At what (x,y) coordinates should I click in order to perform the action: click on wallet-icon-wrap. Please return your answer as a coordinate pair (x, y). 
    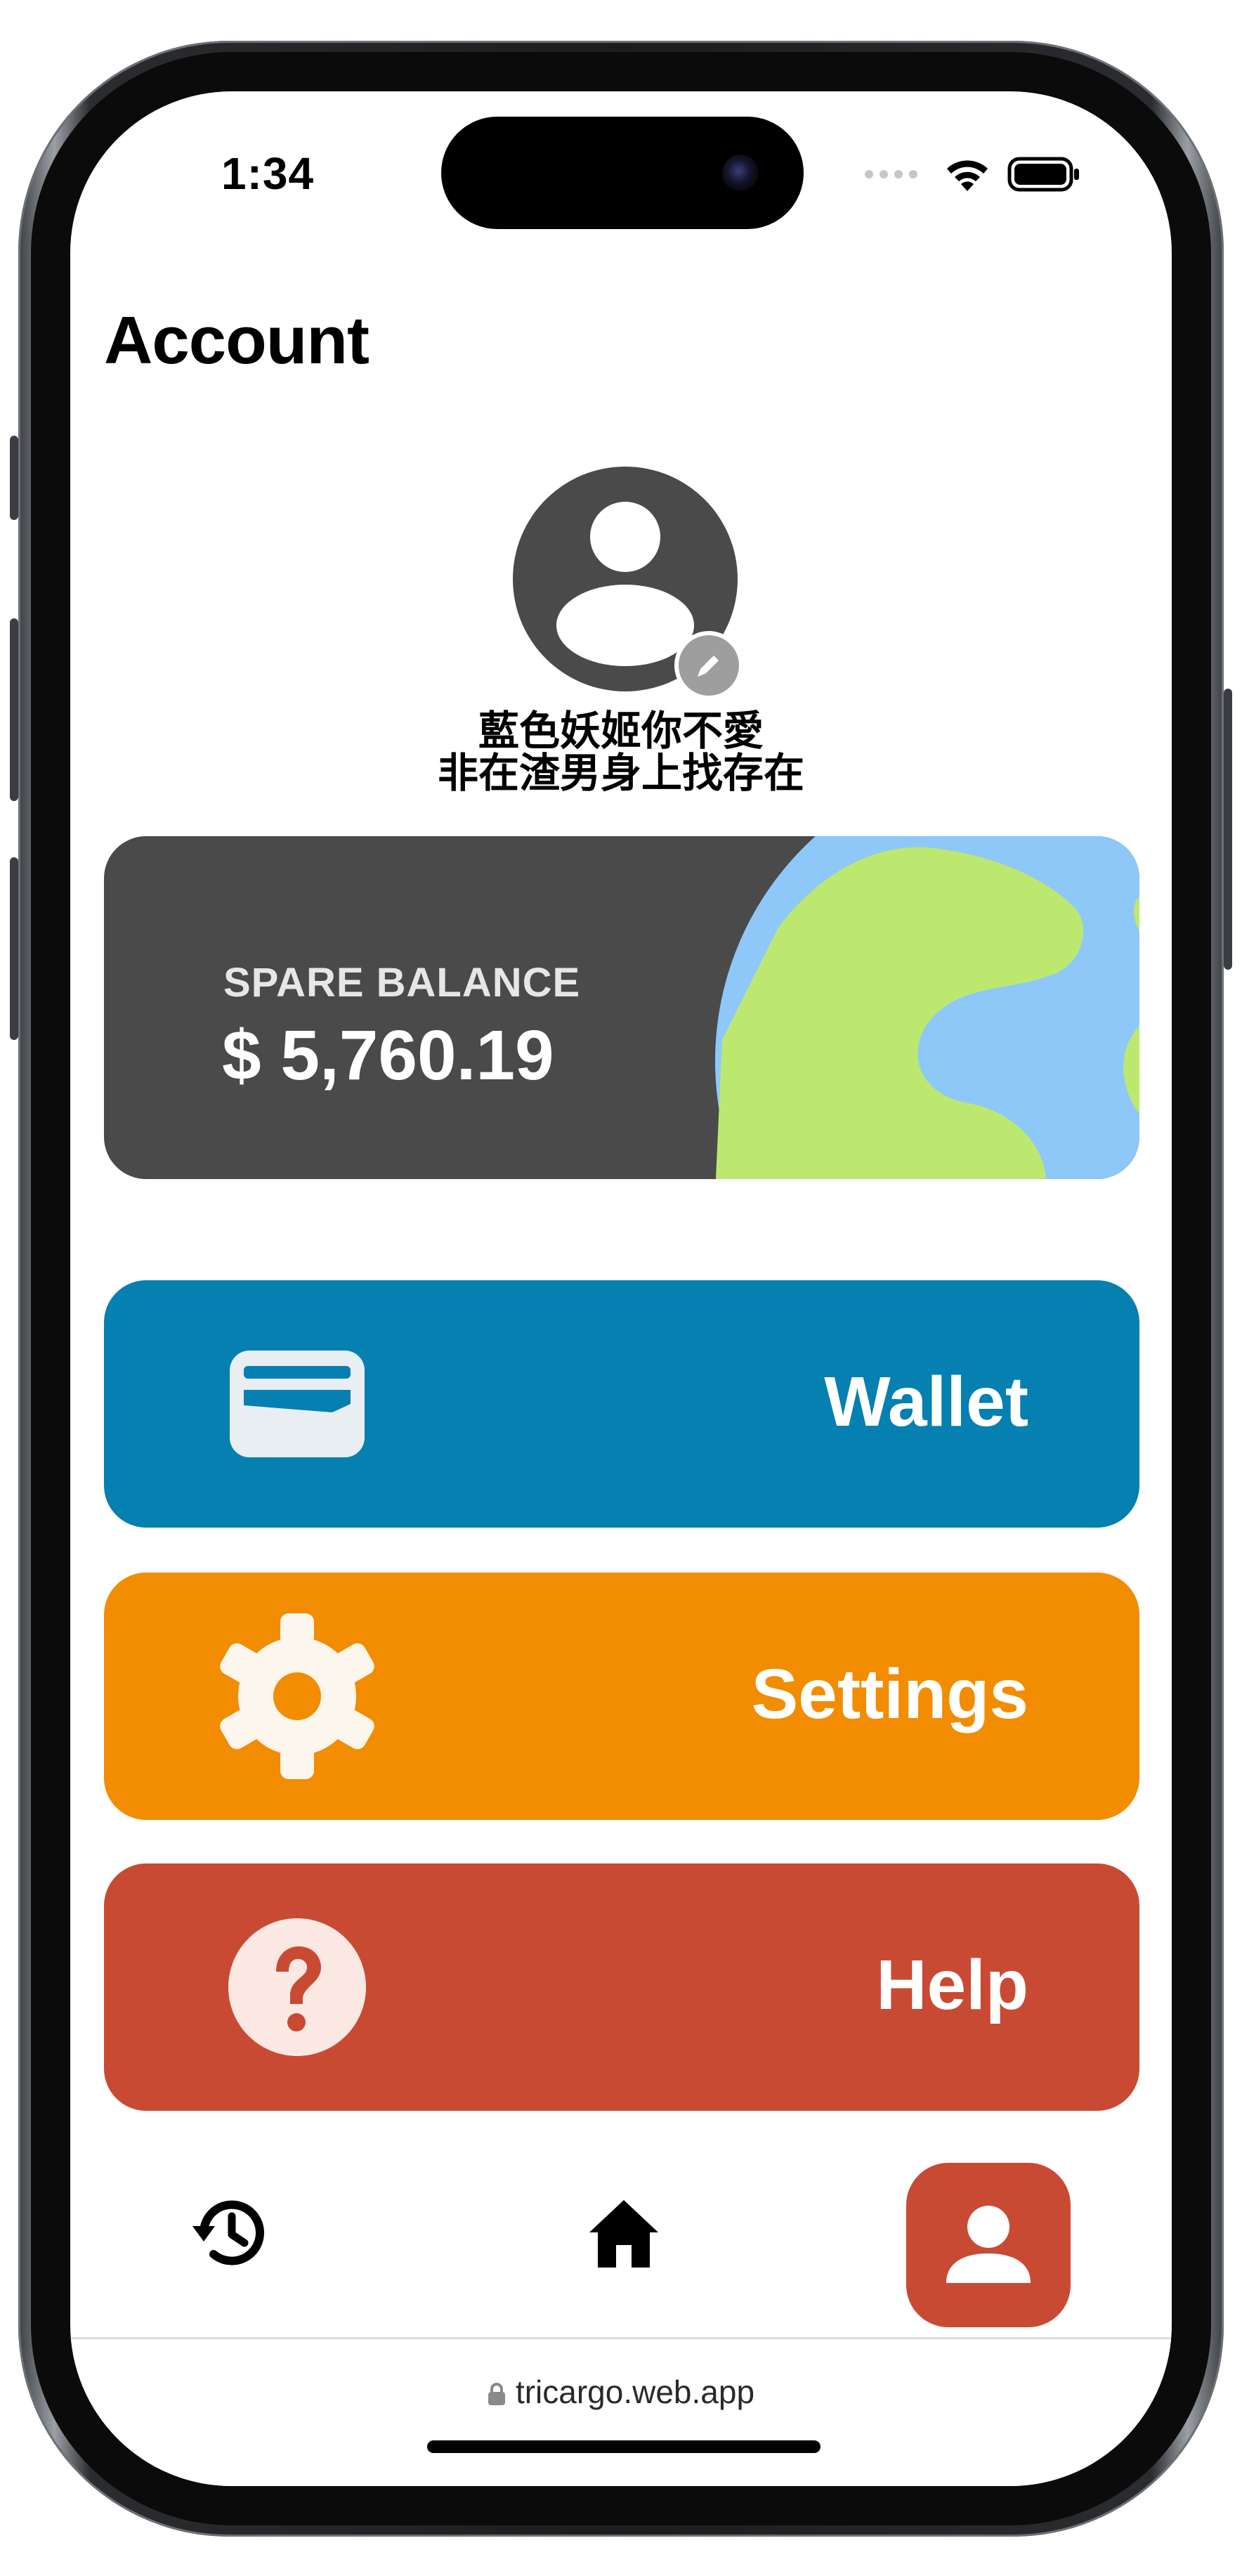
    Looking at the image, I should click on (297, 1403).